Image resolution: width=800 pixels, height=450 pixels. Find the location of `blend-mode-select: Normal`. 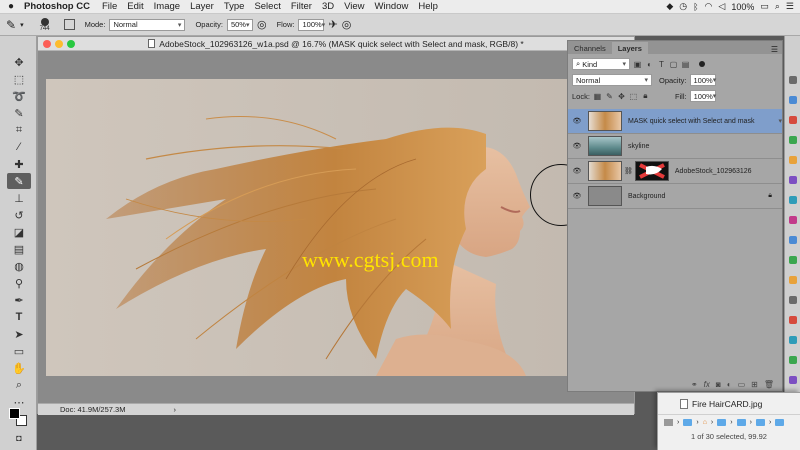

blend-mode-select: Normal is located at coordinates (612, 80).